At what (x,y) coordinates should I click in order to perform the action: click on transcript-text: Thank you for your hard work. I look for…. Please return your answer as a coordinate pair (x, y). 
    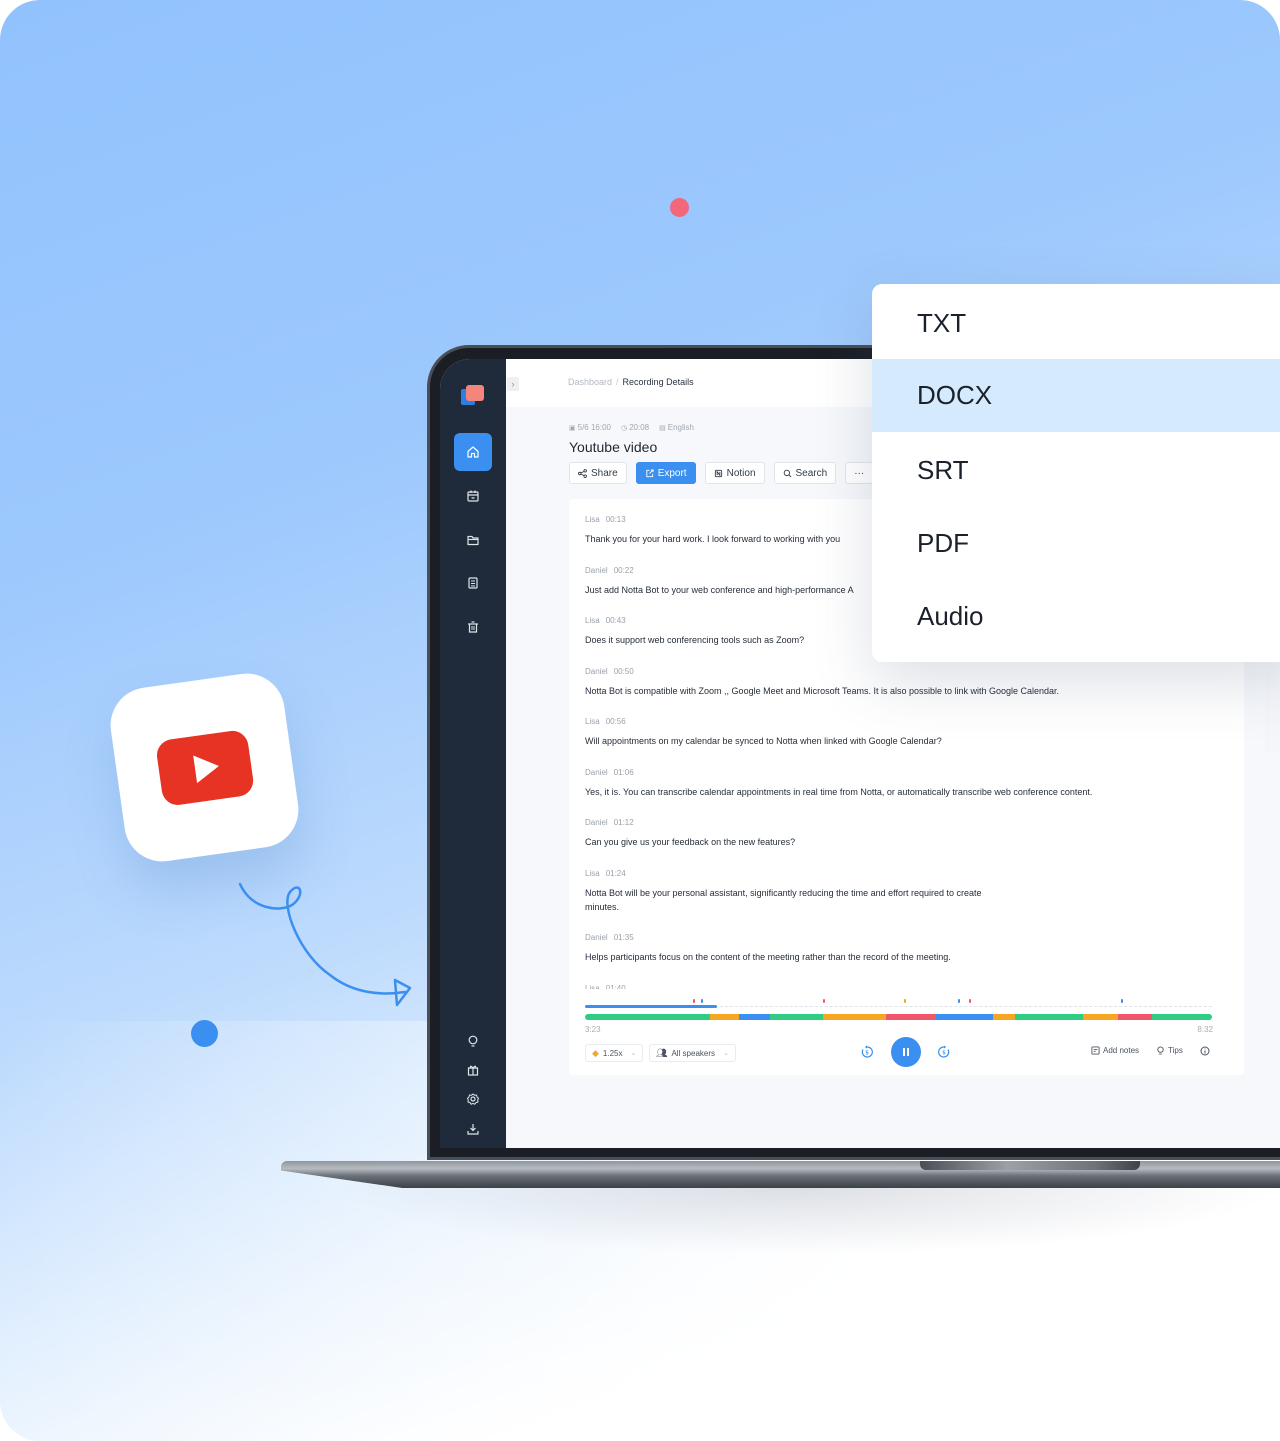
    Looking at the image, I should click on (712, 539).